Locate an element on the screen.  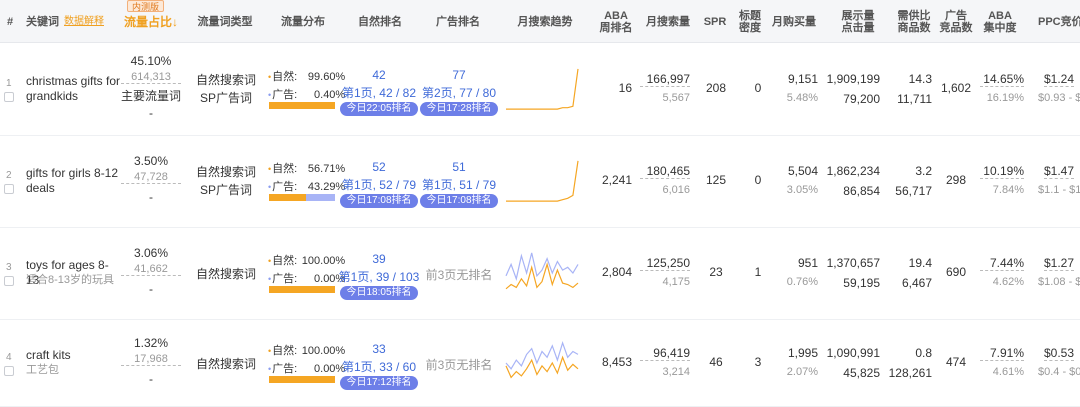
row-index: 3 is located at coordinates (9, 267).